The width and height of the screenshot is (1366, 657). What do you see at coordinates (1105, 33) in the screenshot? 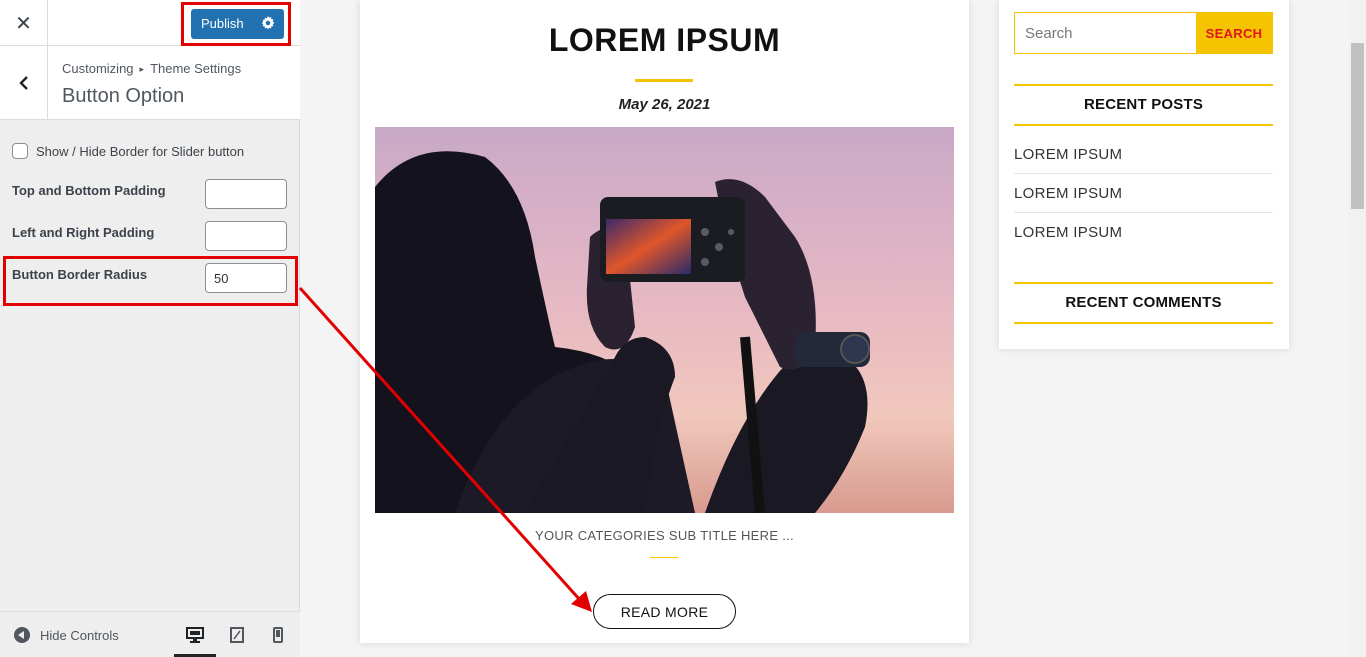
I see `search-input` at bounding box center [1105, 33].